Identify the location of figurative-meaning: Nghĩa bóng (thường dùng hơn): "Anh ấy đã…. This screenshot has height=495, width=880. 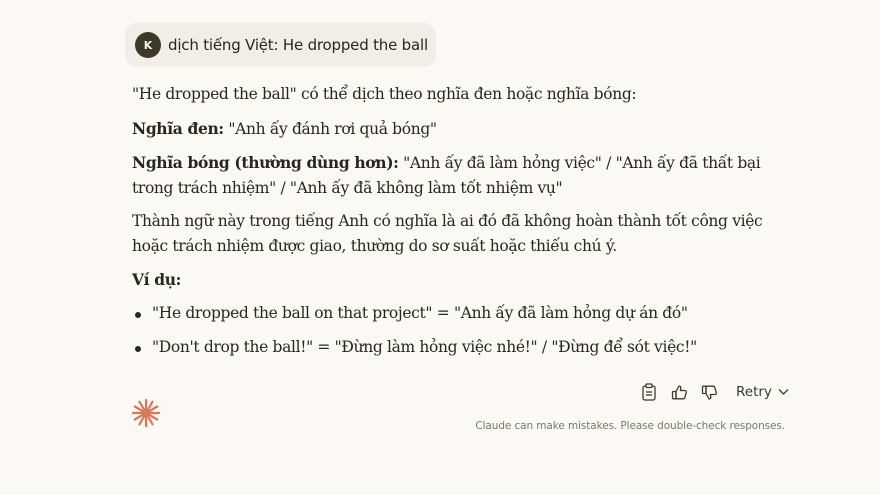
(452, 175).